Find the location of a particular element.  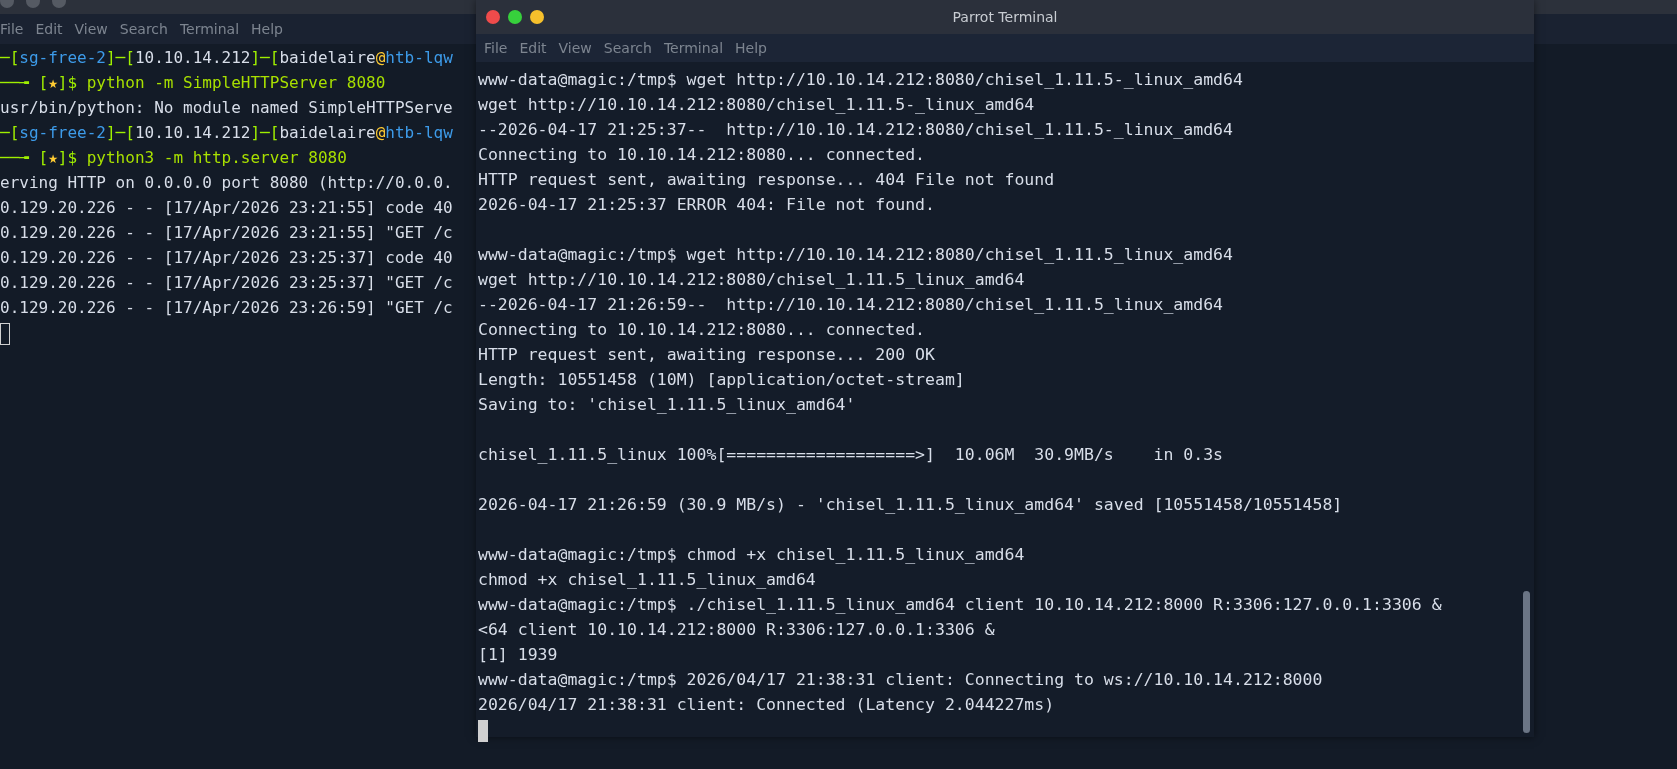

terminal-line: --2026-04-17 21:25:37-- http://10.10.14.212:8080/chisel_1.11.5-_linux_amd64 is located at coordinates (856, 130).